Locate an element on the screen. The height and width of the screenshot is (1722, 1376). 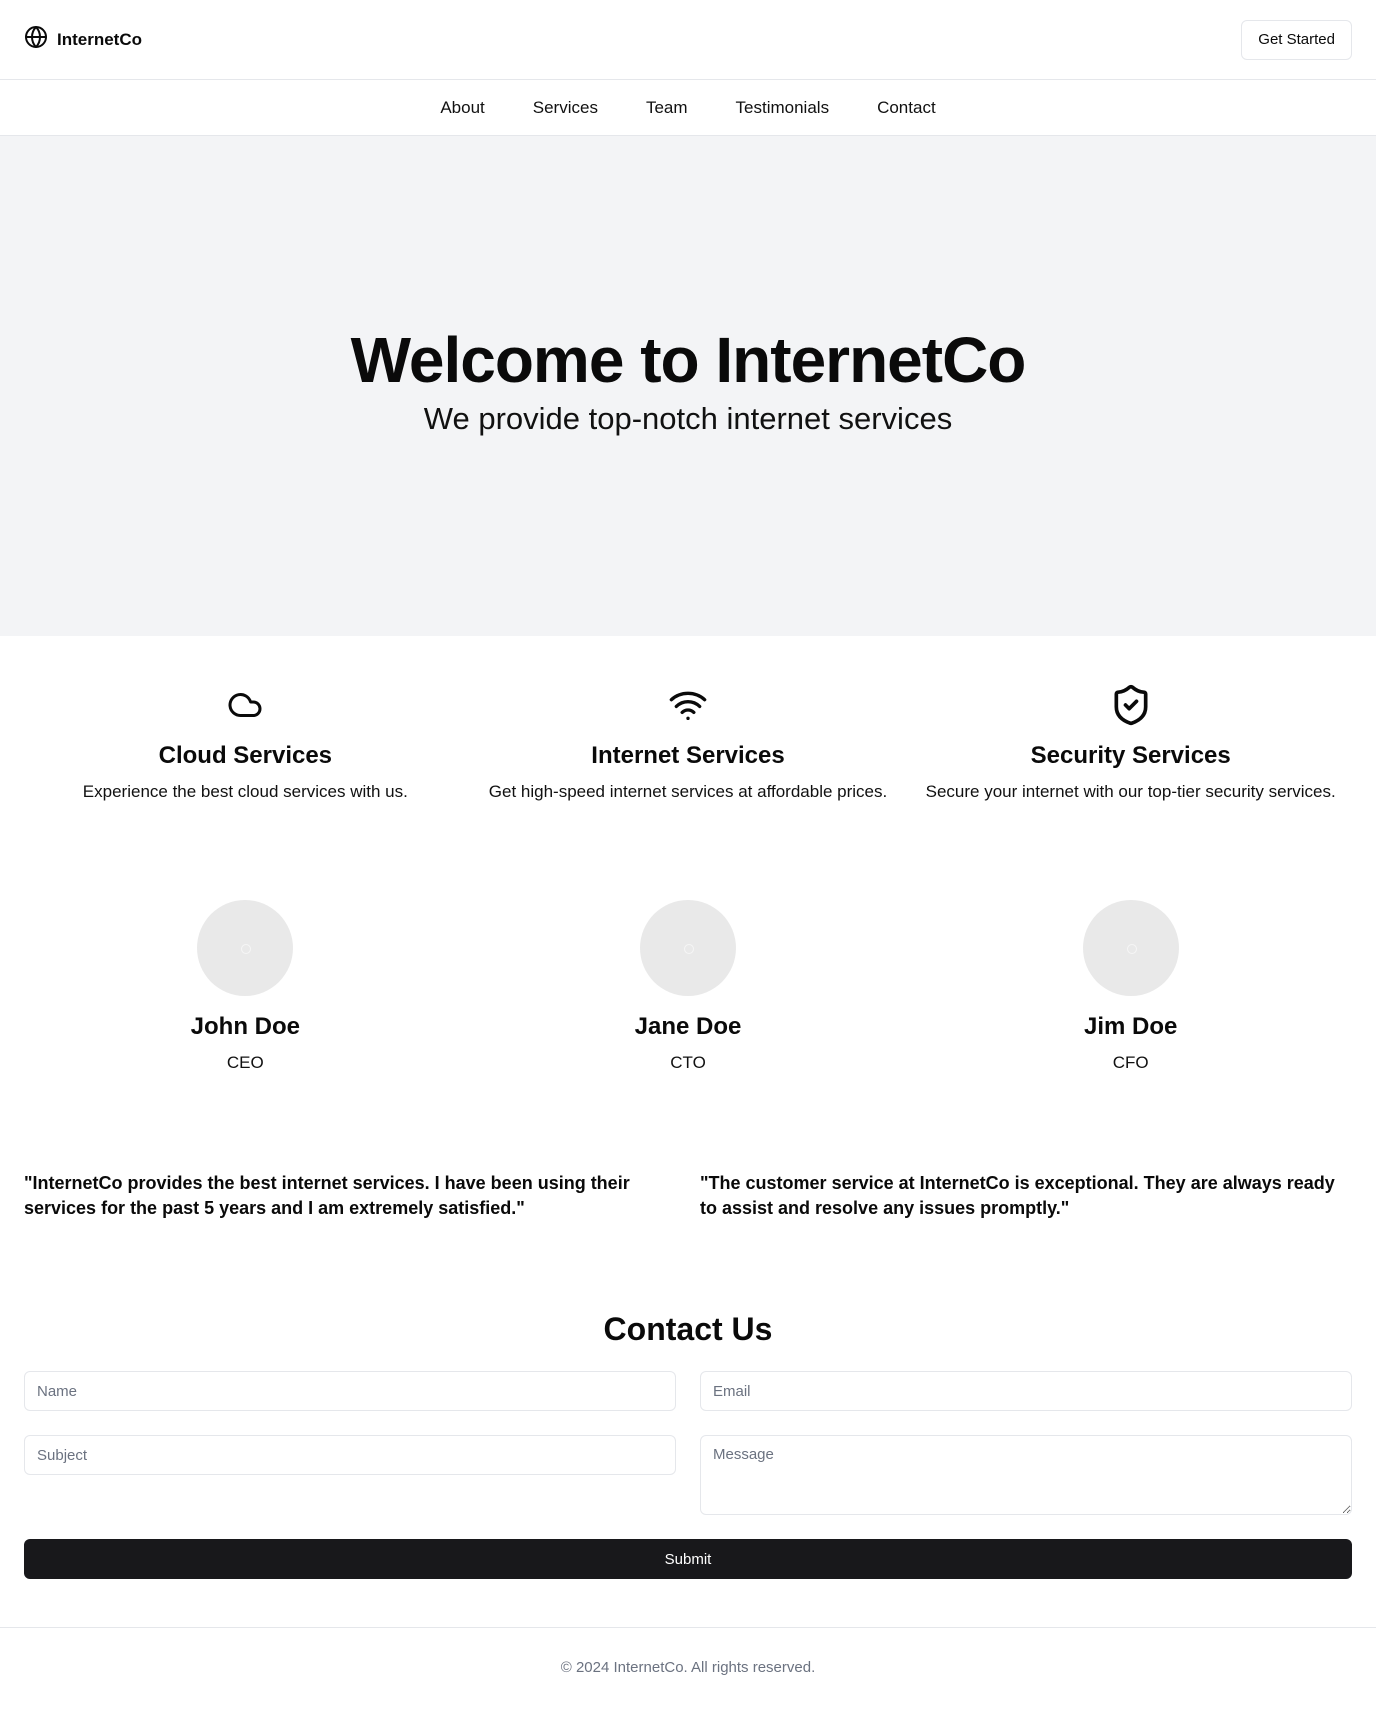
email-field is located at coordinates (1026, 1391).